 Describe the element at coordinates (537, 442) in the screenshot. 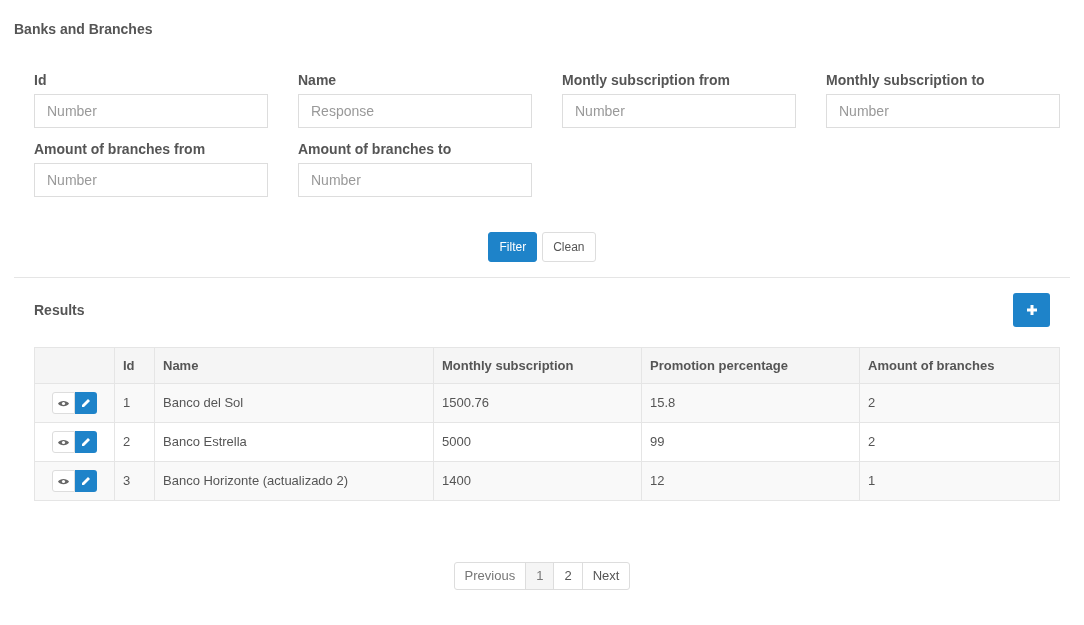

I see `table-cell: 5000` at that location.